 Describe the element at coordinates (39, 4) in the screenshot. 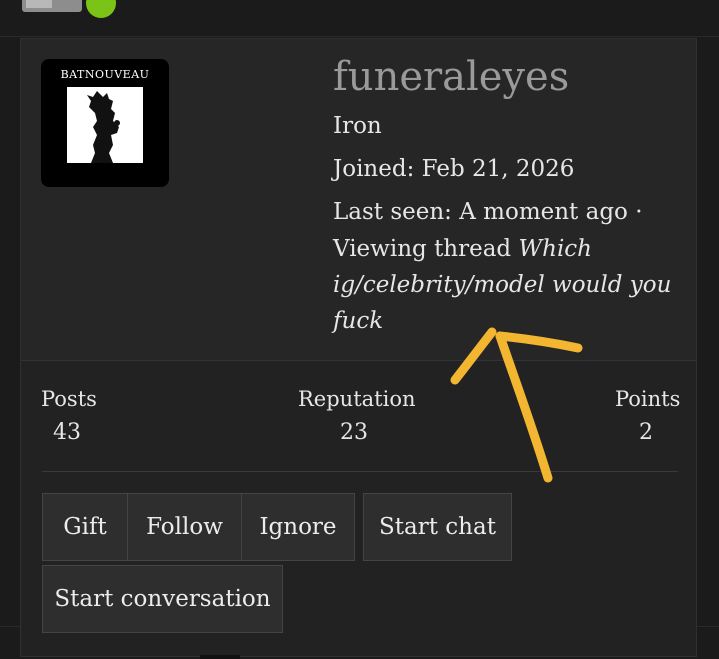

I see `partial-avatar-image` at that location.